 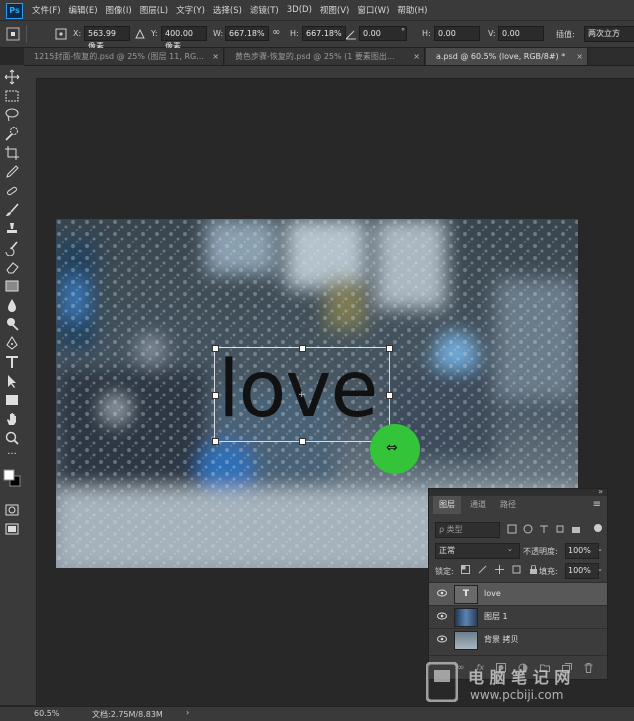 I want to click on panel-menu-icon: ≡, so click(x=597, y=504).